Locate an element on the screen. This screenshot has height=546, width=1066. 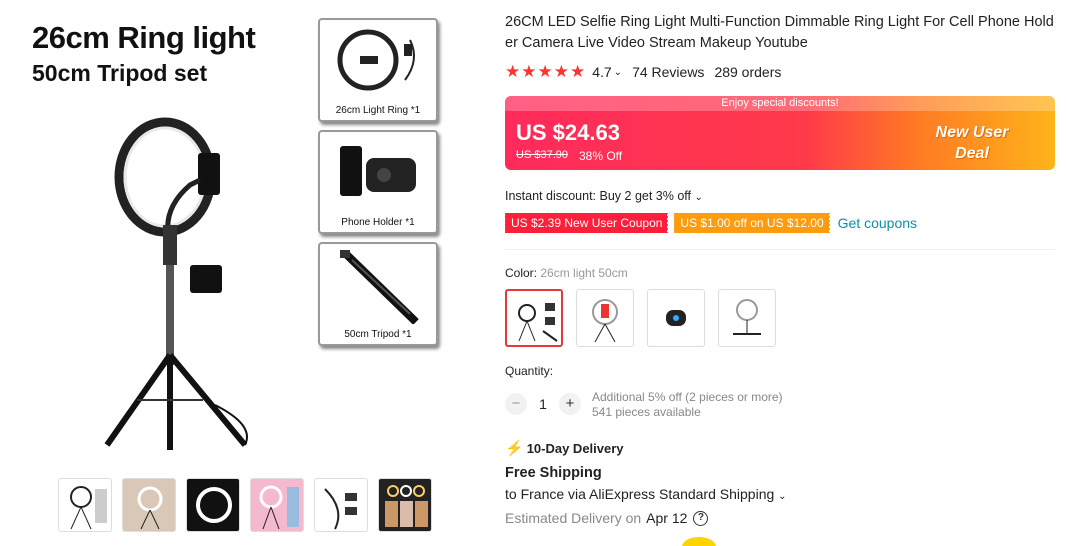
tripod-icon is located at coordinates (379, 287).